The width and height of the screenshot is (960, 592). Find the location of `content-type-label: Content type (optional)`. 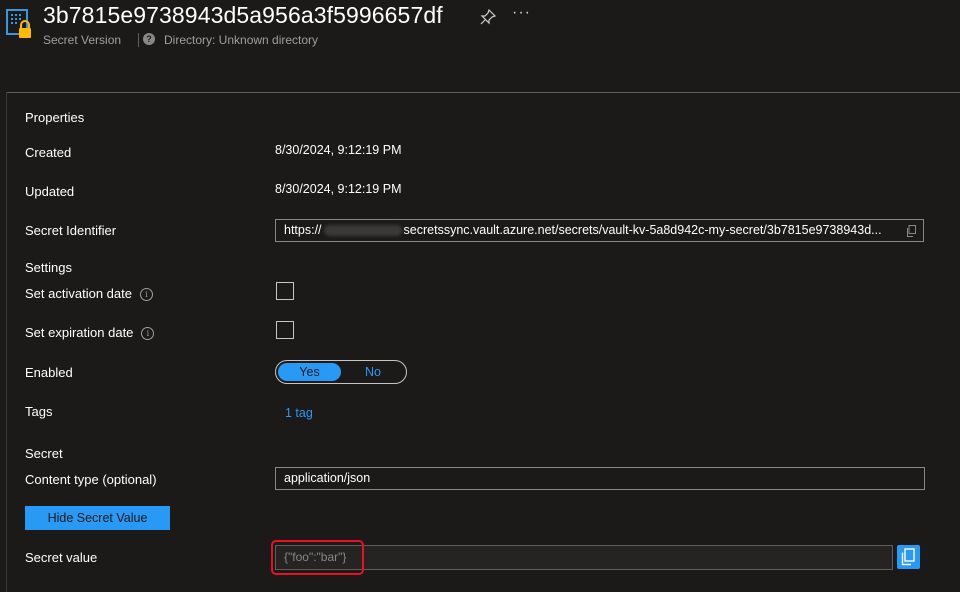

content-type-label: Content type (optional) is located at coordinates (91, 479).